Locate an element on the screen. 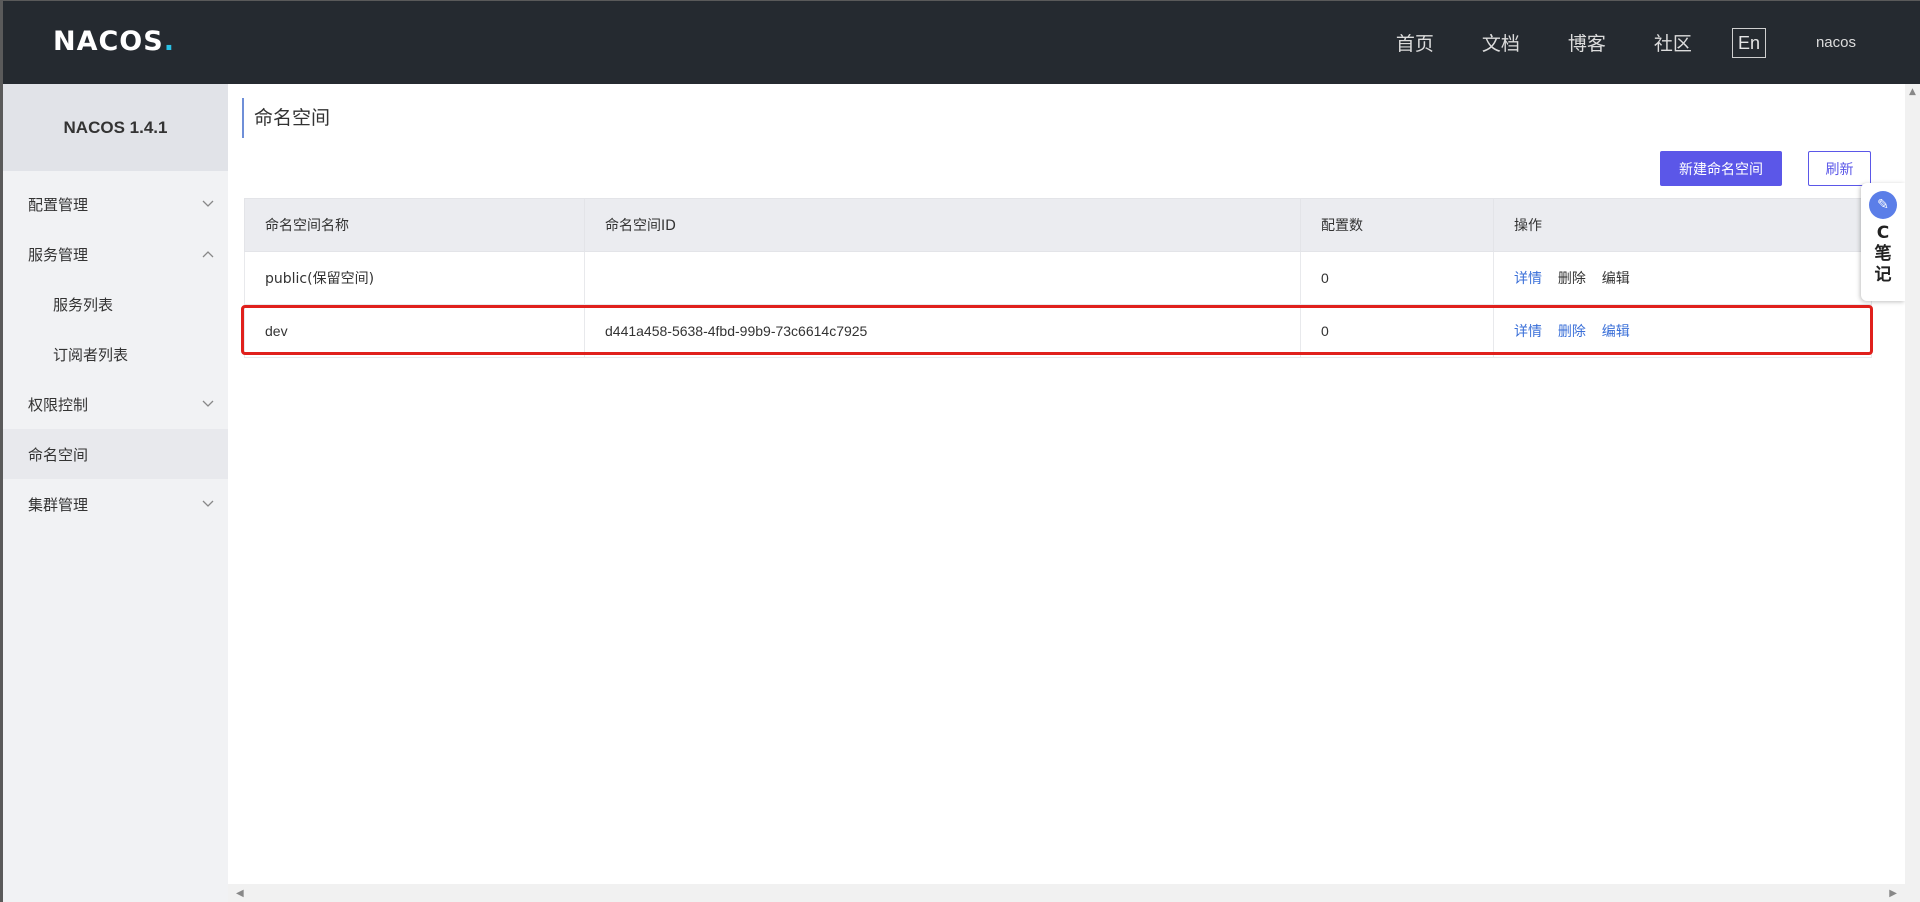 This screenshot has width=1920, height=902. top-header: NACOS. 首页 文档 博客 社区 En nacos is located at coordinates (961, 42).